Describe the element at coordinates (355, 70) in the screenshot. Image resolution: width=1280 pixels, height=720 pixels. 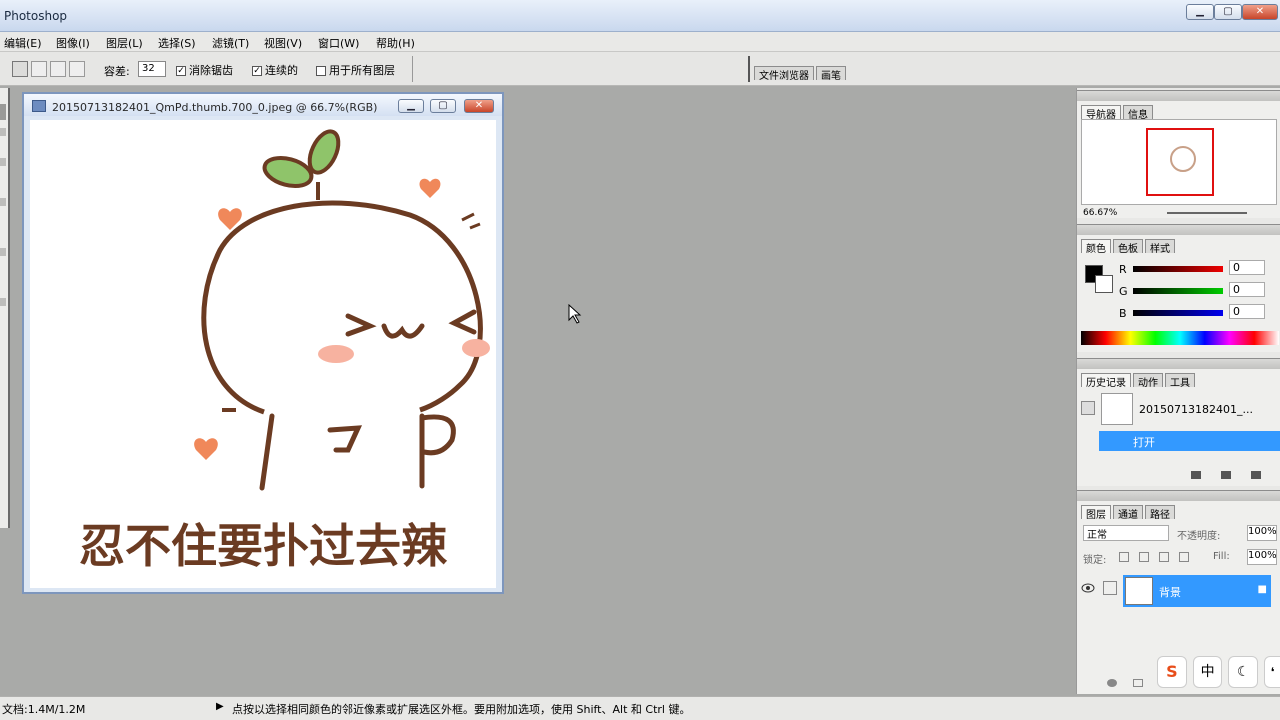
I see `sample-all-checkbox: 用于所有图层` at that location.